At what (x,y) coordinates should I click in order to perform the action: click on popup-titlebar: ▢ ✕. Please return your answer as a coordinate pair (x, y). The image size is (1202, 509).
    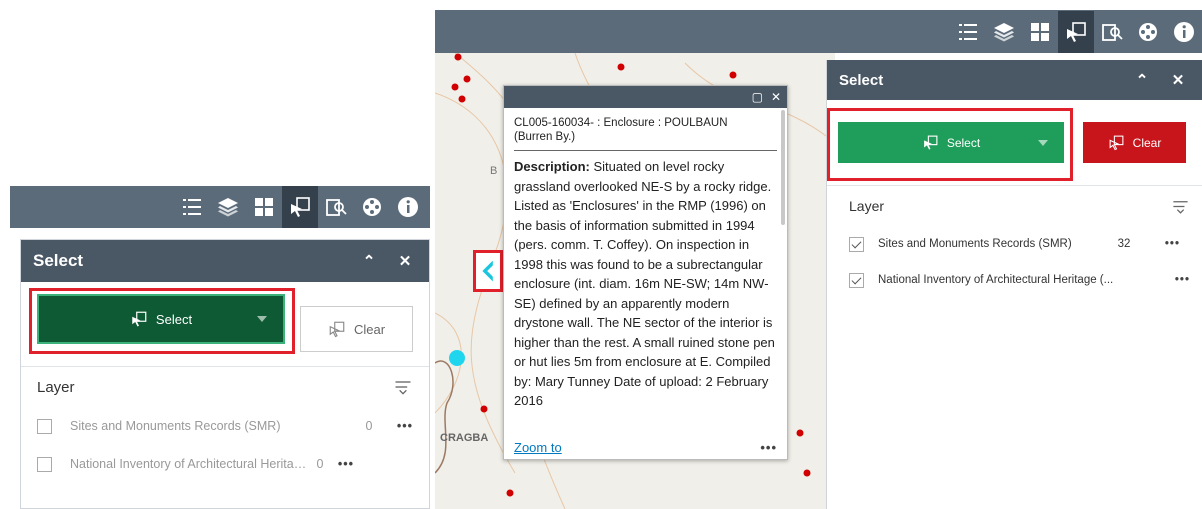
    Looking at the image, I should click on (645, 97).